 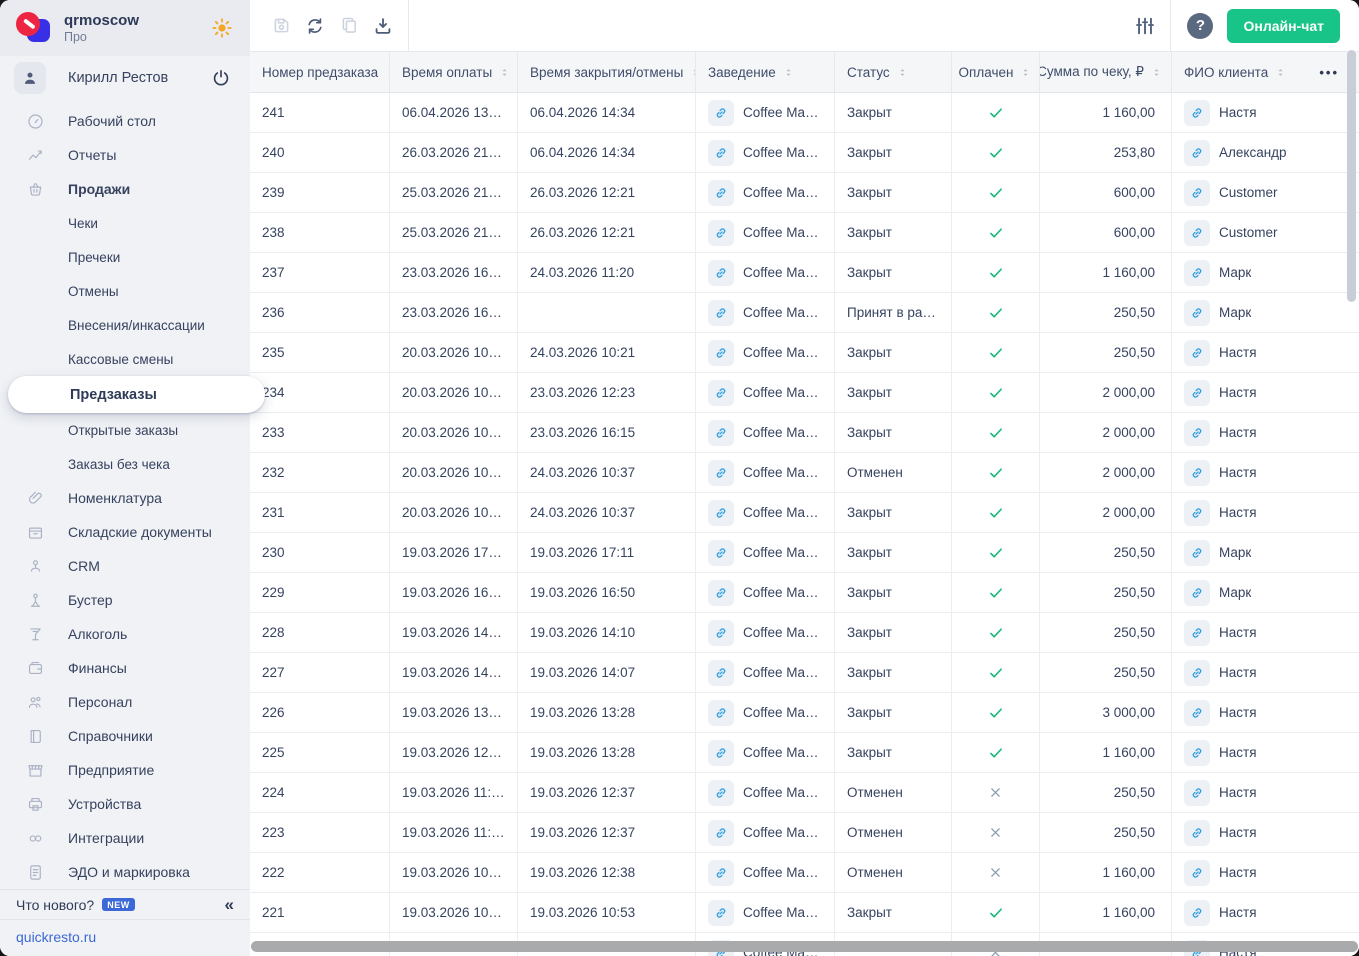 What do you see at coordinates (55, 905) in the screenshot?
I see `whats-new-link: Что нового?` at bounding box center [55, 905].